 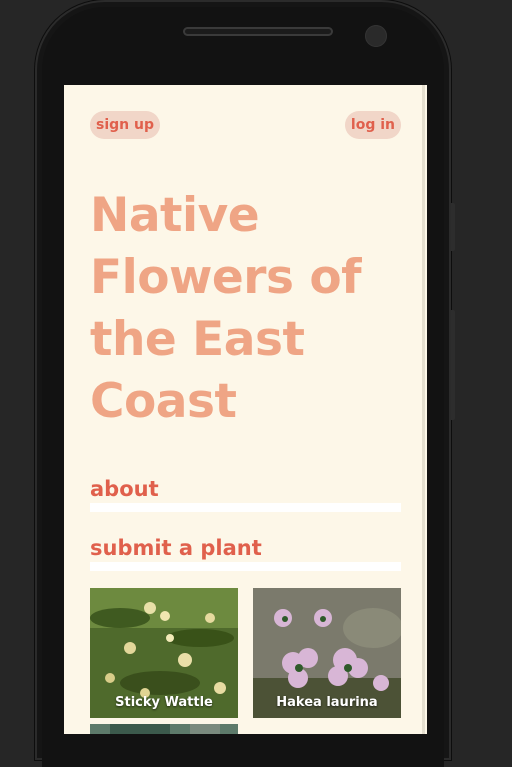 What do you see at coordinates (327, 702) in the screenshot?
I see `plant-name: Hakea laurina` at bounding box center [327, 702].